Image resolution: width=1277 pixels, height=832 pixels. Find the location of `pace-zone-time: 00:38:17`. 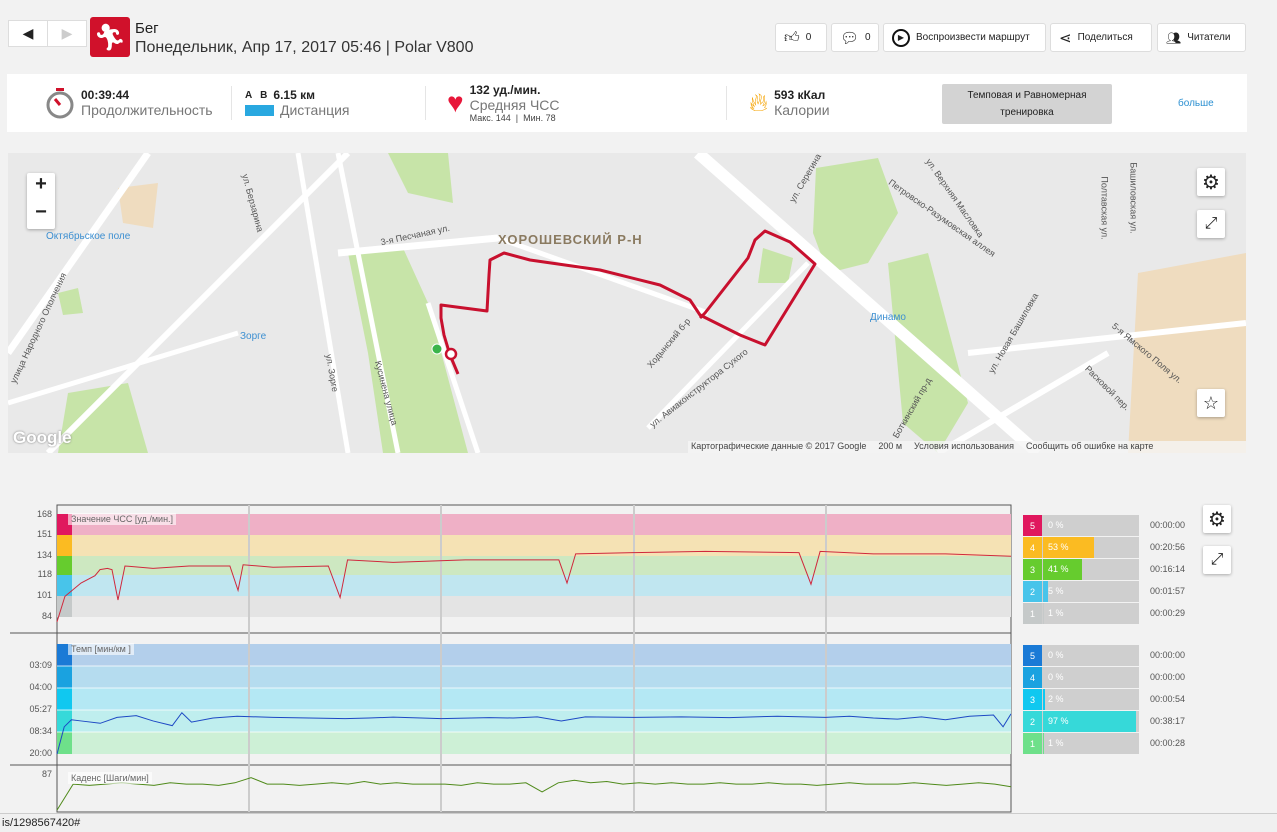

pace-zone-time: 00:38:17 is located at coordinates (1168, 721).